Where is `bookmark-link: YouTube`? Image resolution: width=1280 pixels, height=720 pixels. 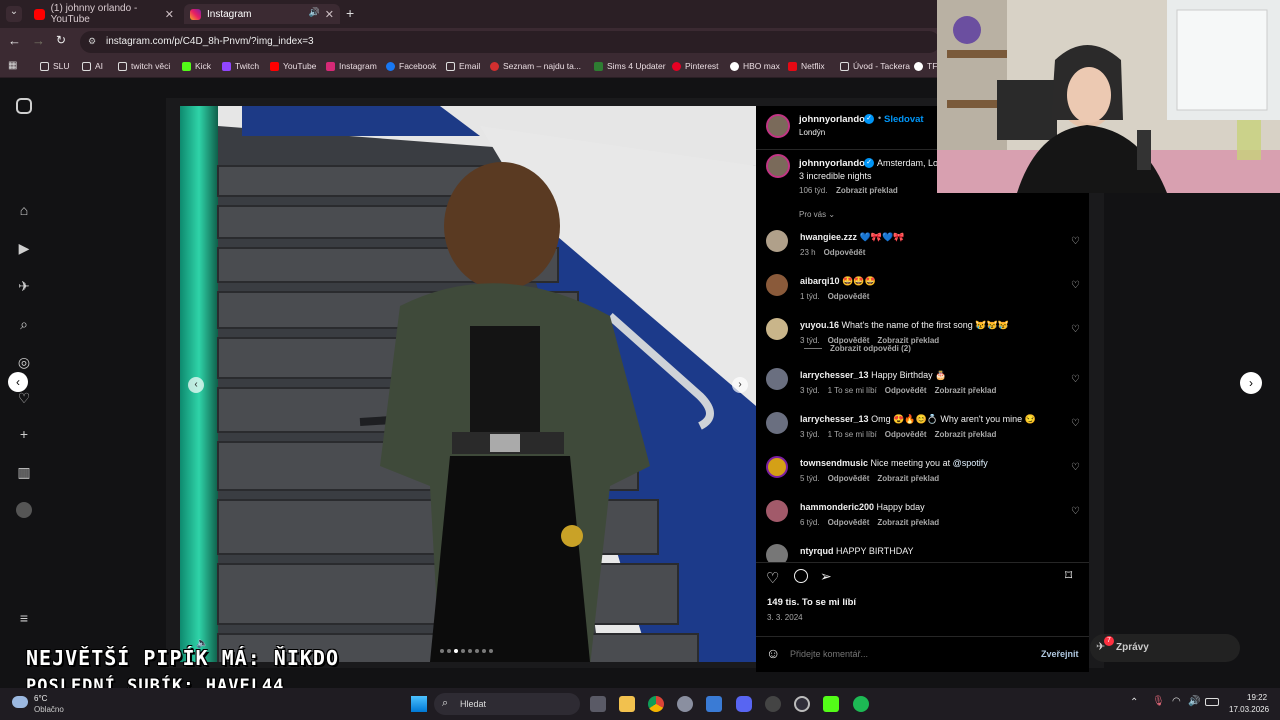
bookmark-link: YouTube is located at coordinates (293, 66).